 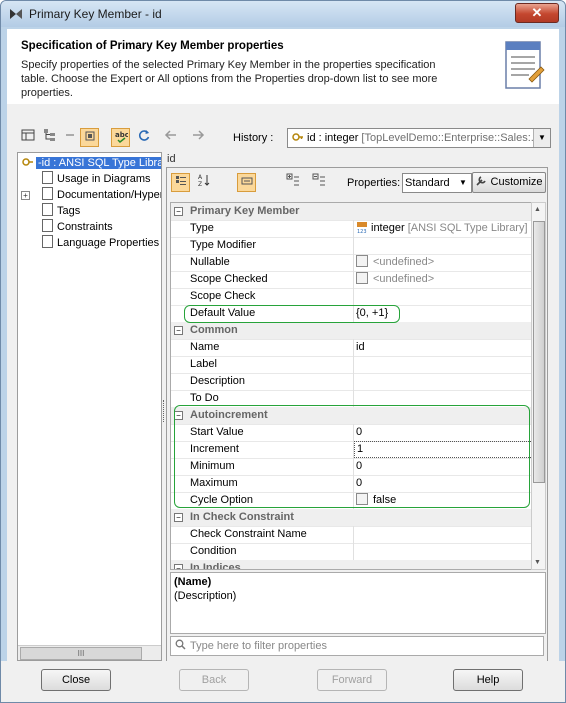 I want to click on autoincrement-highlight, so click(x=352, y=456).